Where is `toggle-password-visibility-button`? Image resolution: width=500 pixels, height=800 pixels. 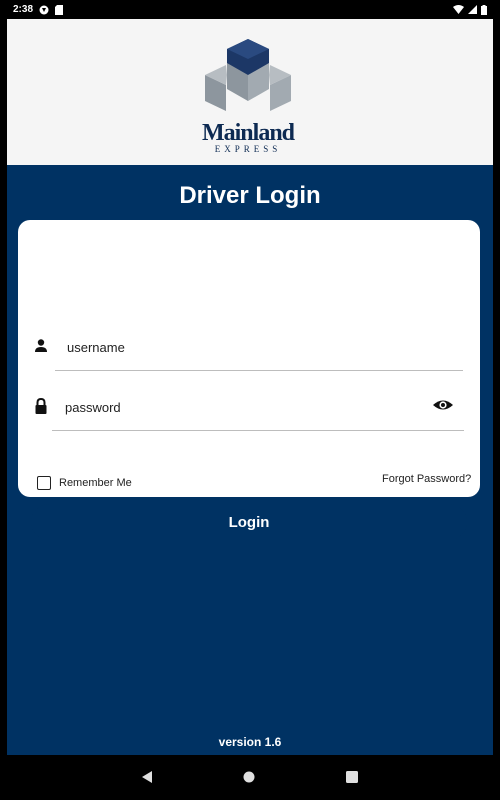 toggle-password-visibility-button is located at coordinates (443, 405).